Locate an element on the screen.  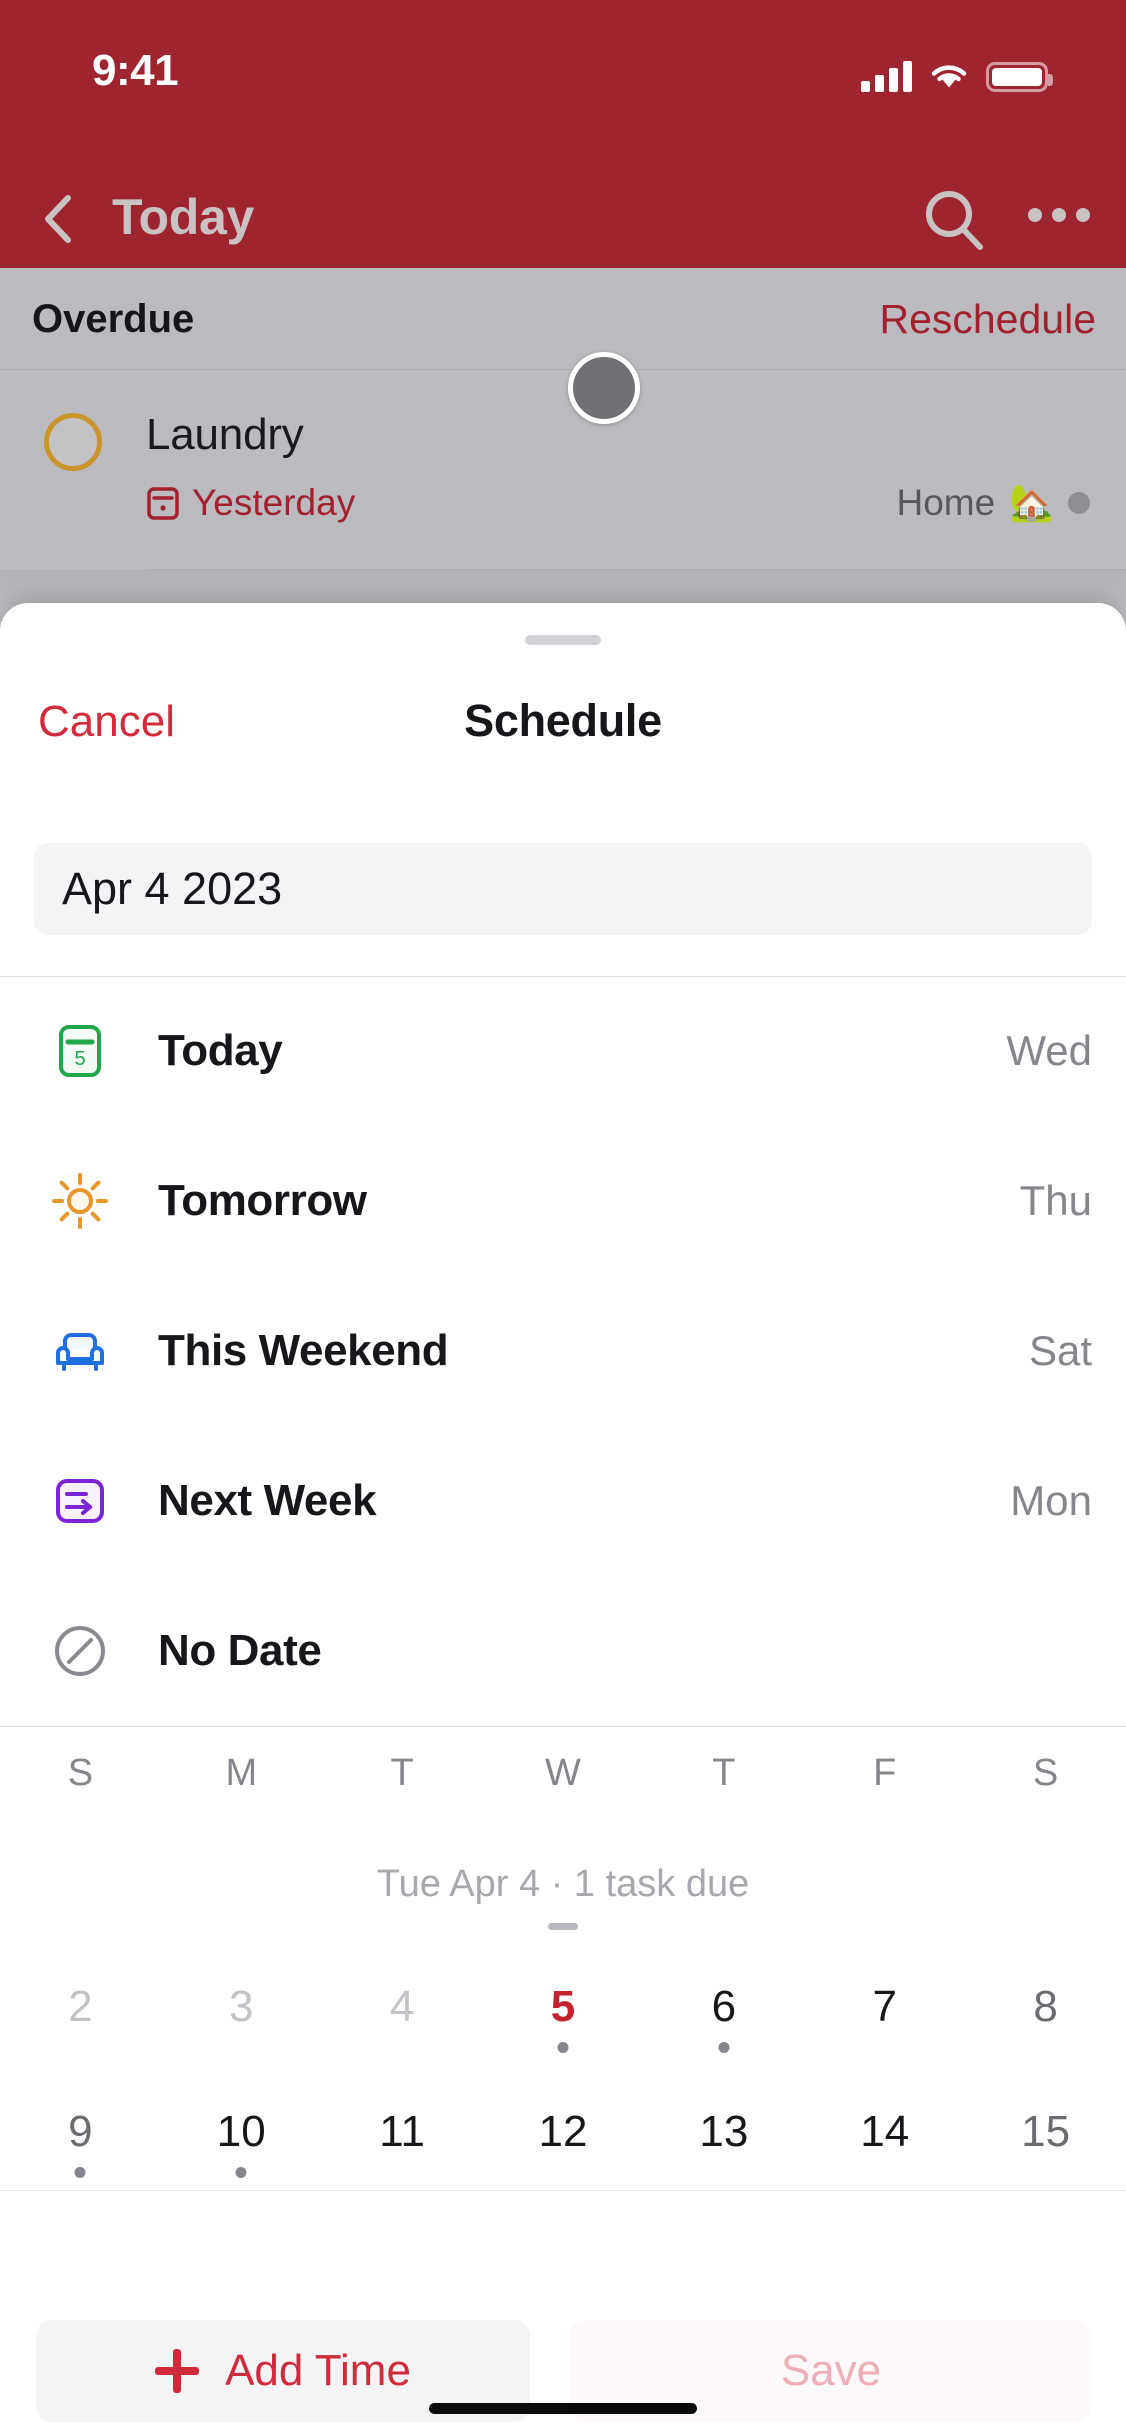
calendar-week-row: 9 10 11 12 13 14 15 is located at coordinates (563, 2132).